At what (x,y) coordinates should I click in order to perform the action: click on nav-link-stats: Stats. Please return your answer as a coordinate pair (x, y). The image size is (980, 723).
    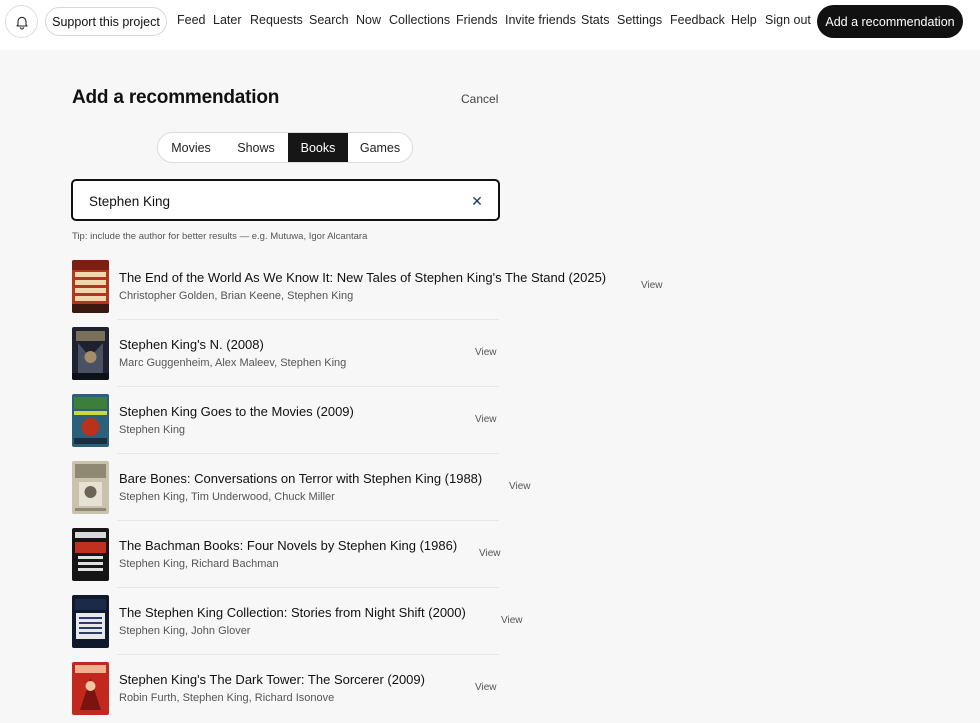
    Looking at the image, I should click on (595, 20).